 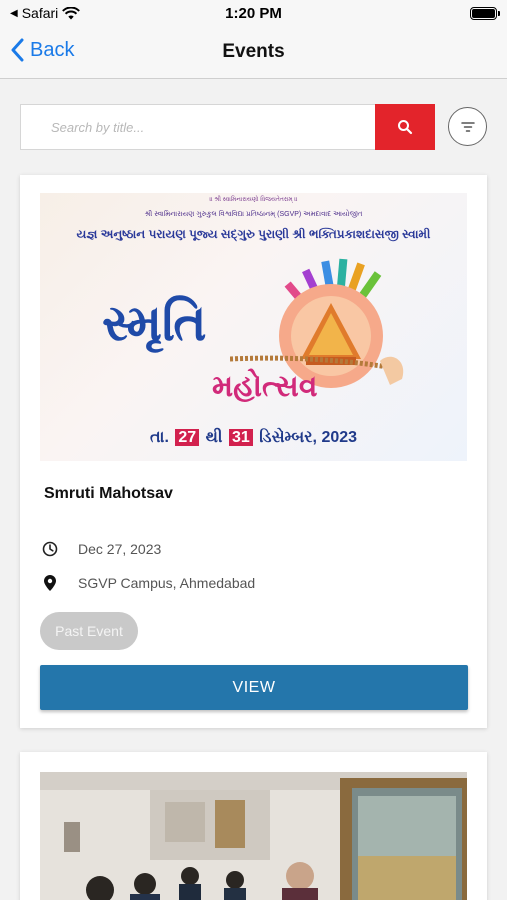 I want to click on poster-main-text: સ્મૃતિ, so click(x=154, y=322).